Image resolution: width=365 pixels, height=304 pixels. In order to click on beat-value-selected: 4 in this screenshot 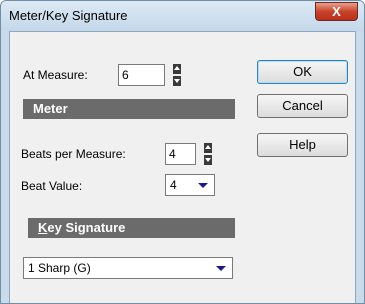, I will do `click(173, 185)`.